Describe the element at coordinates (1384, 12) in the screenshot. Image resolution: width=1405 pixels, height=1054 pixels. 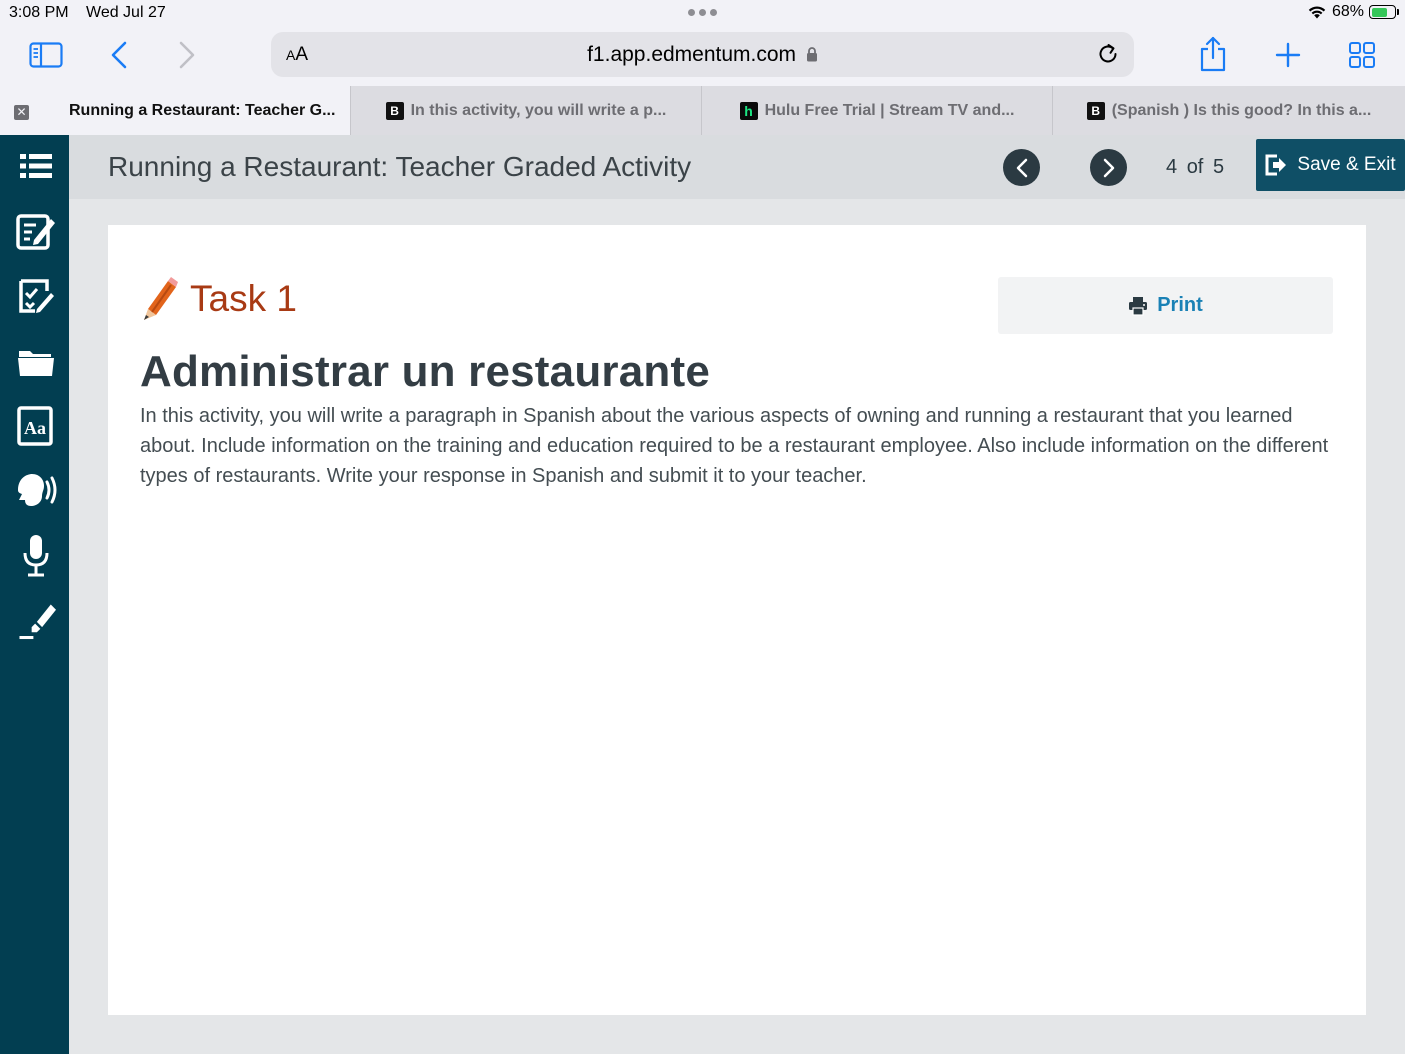
I see `battery-icon` at that location.